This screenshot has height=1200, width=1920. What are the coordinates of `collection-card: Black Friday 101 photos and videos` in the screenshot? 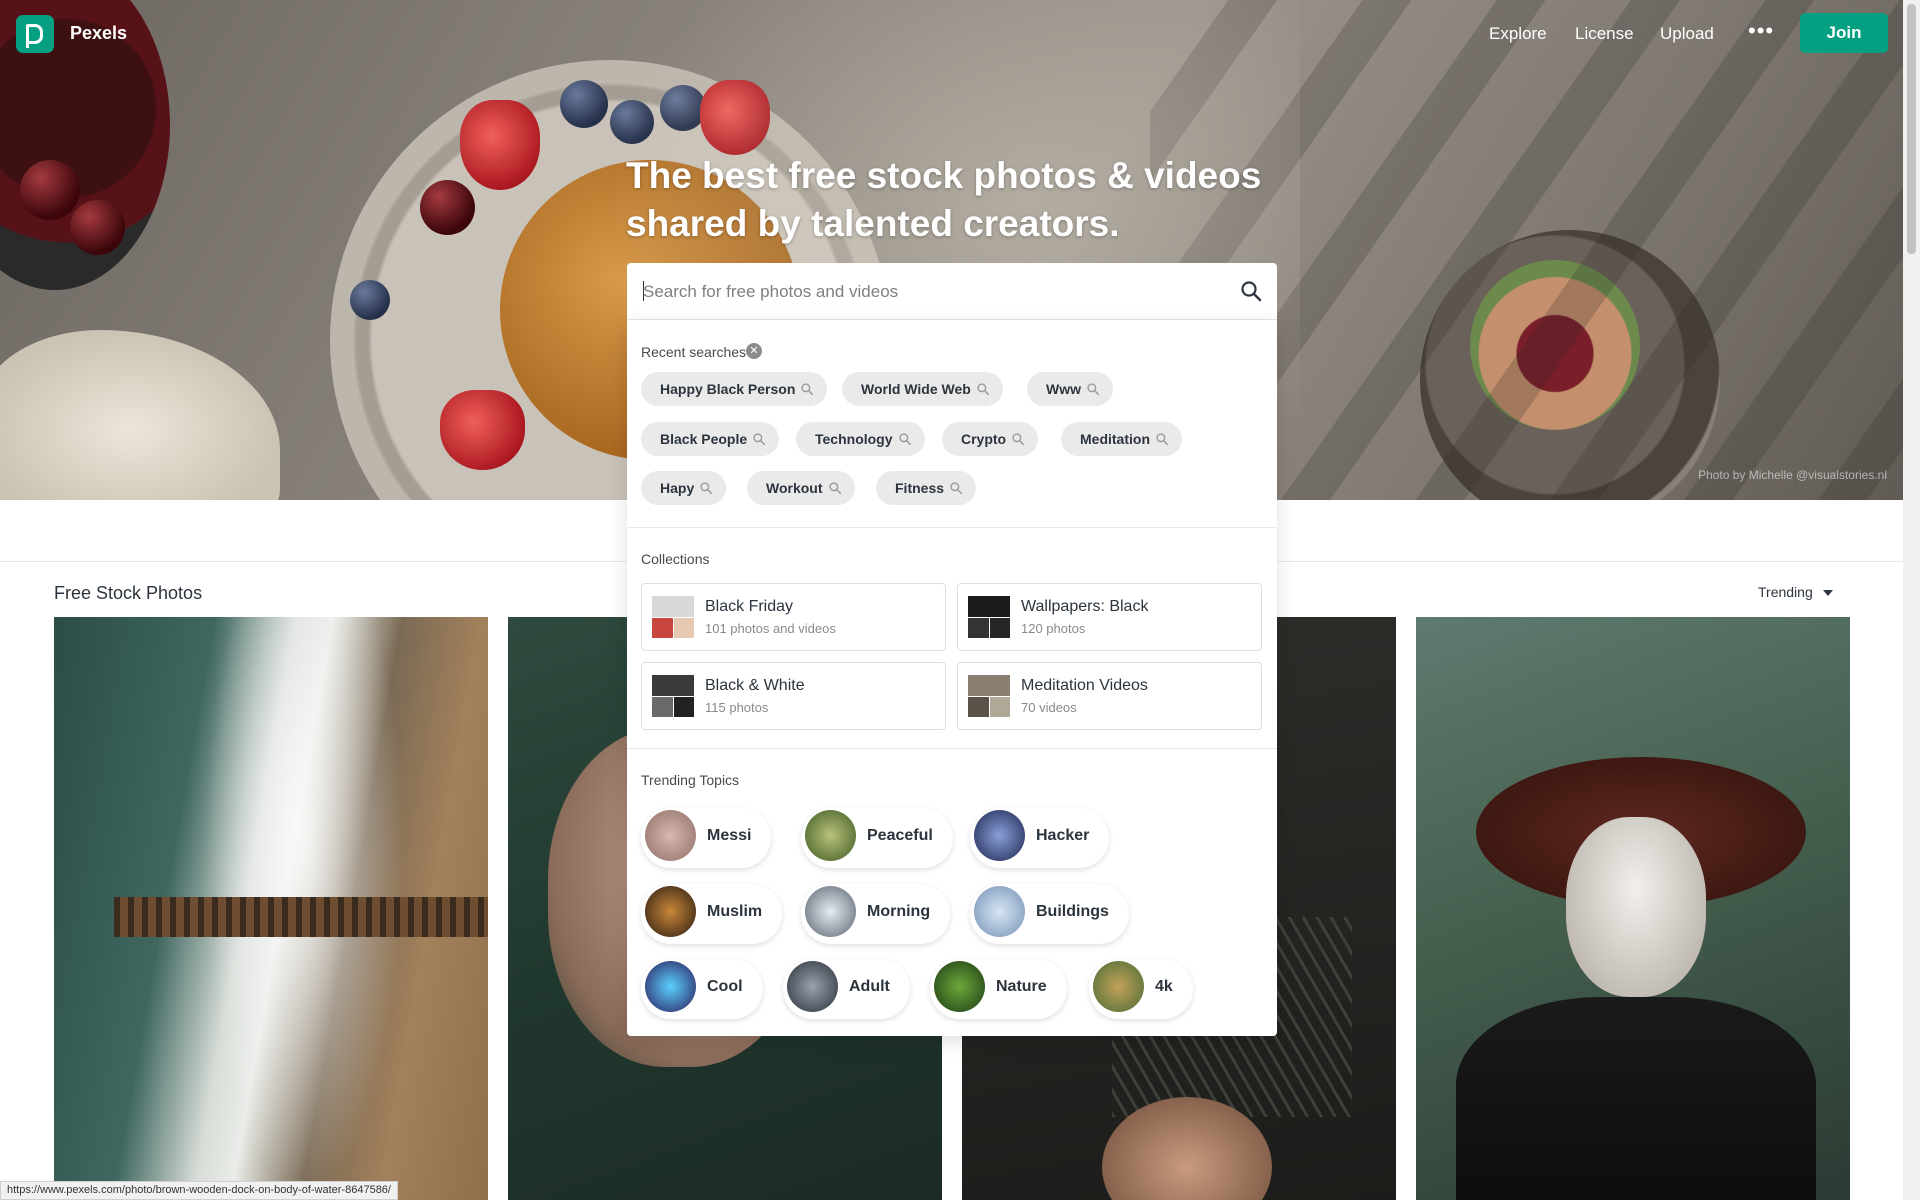 It's located at (793, 617).